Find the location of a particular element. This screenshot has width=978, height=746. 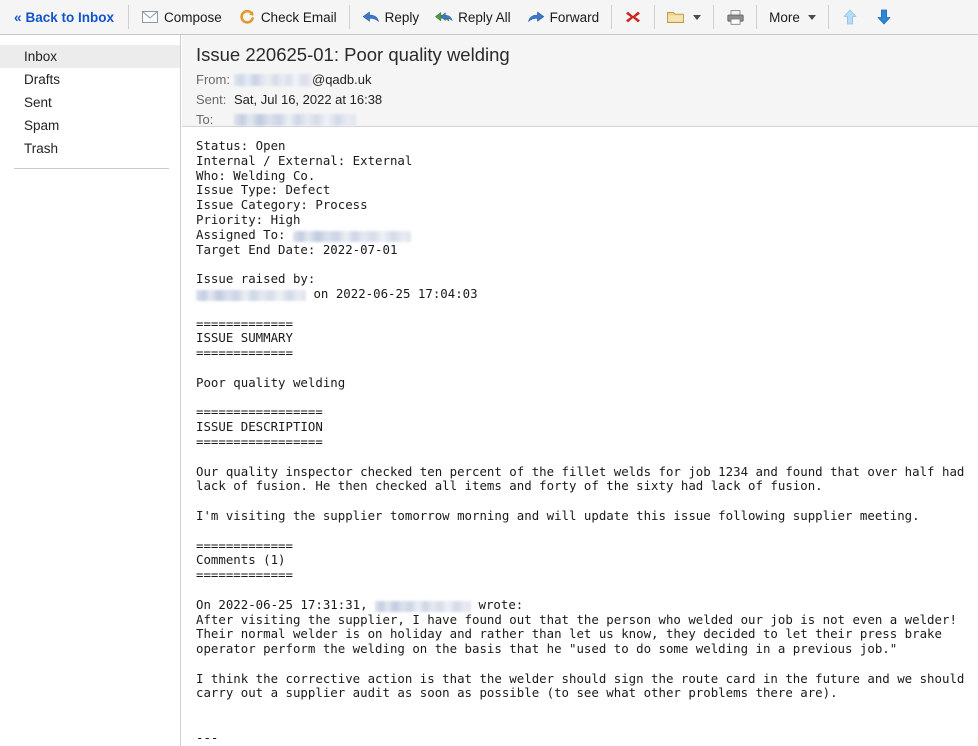

sidebar-item-inbox: Inbox is located at coordinates (90, 56).